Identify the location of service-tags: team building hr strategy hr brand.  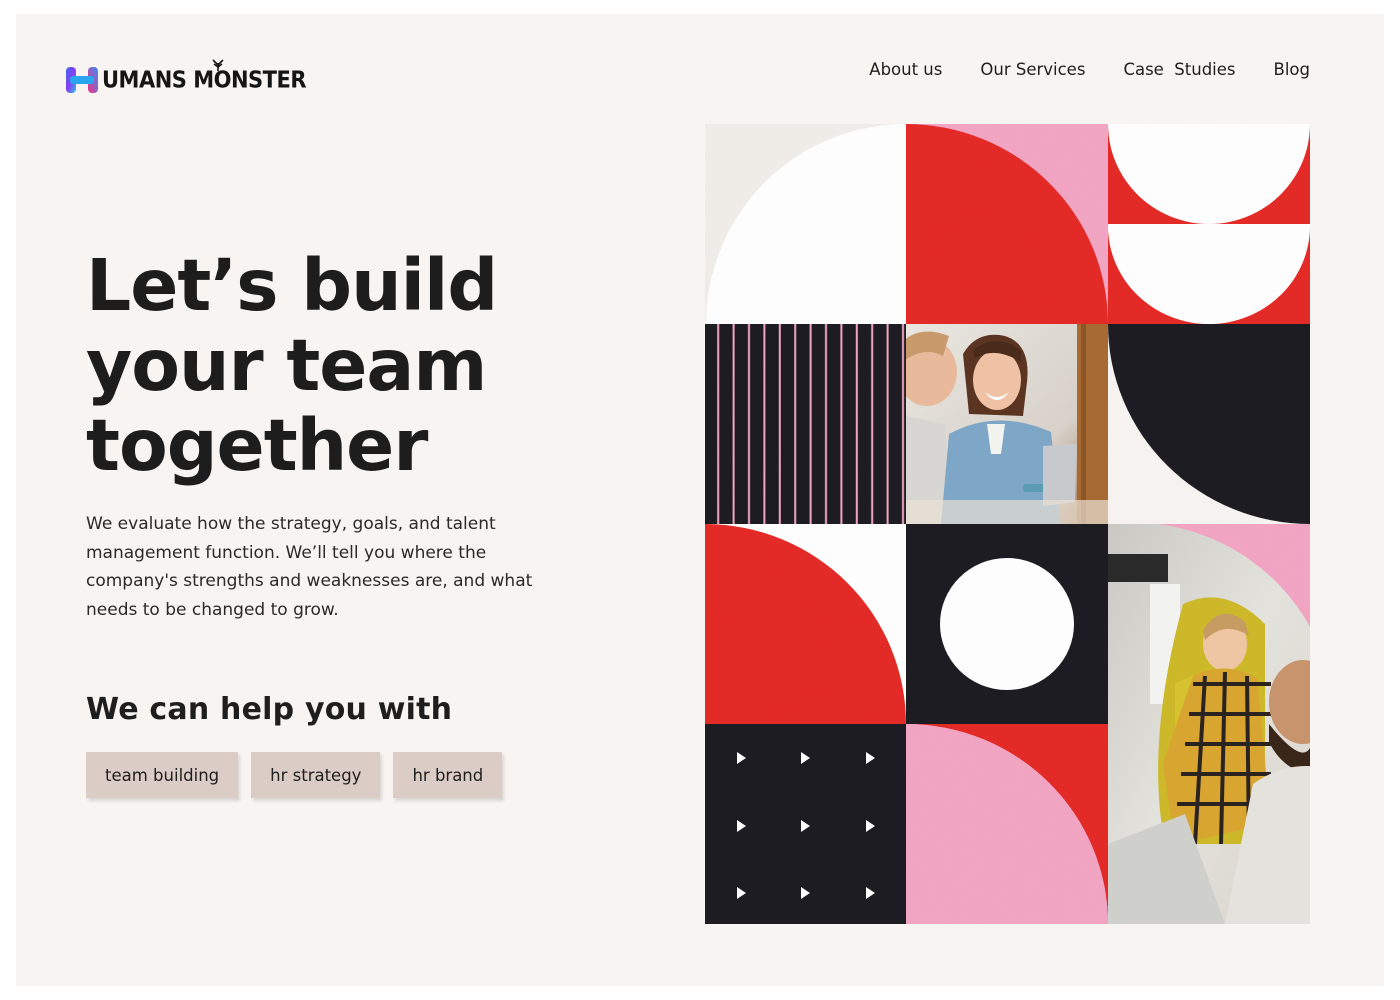
(294, 775).